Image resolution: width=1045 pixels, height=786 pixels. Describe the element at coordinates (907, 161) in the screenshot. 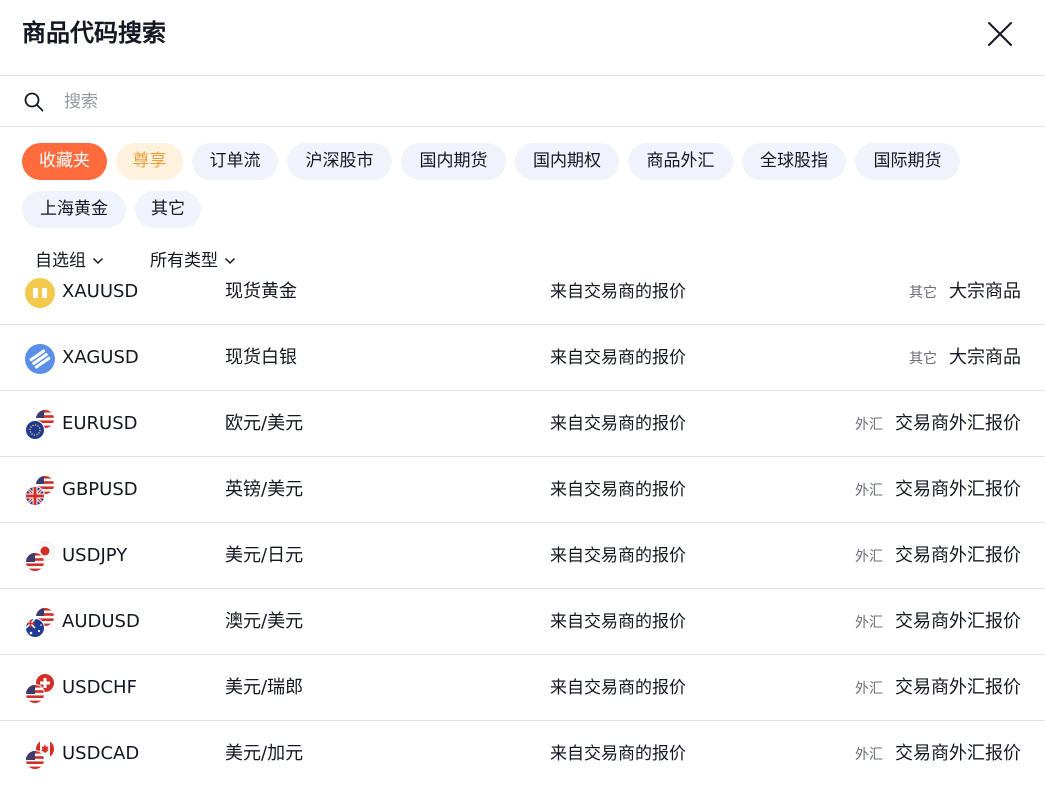

I see `chip-intl-futures: 国际期货` at that location.